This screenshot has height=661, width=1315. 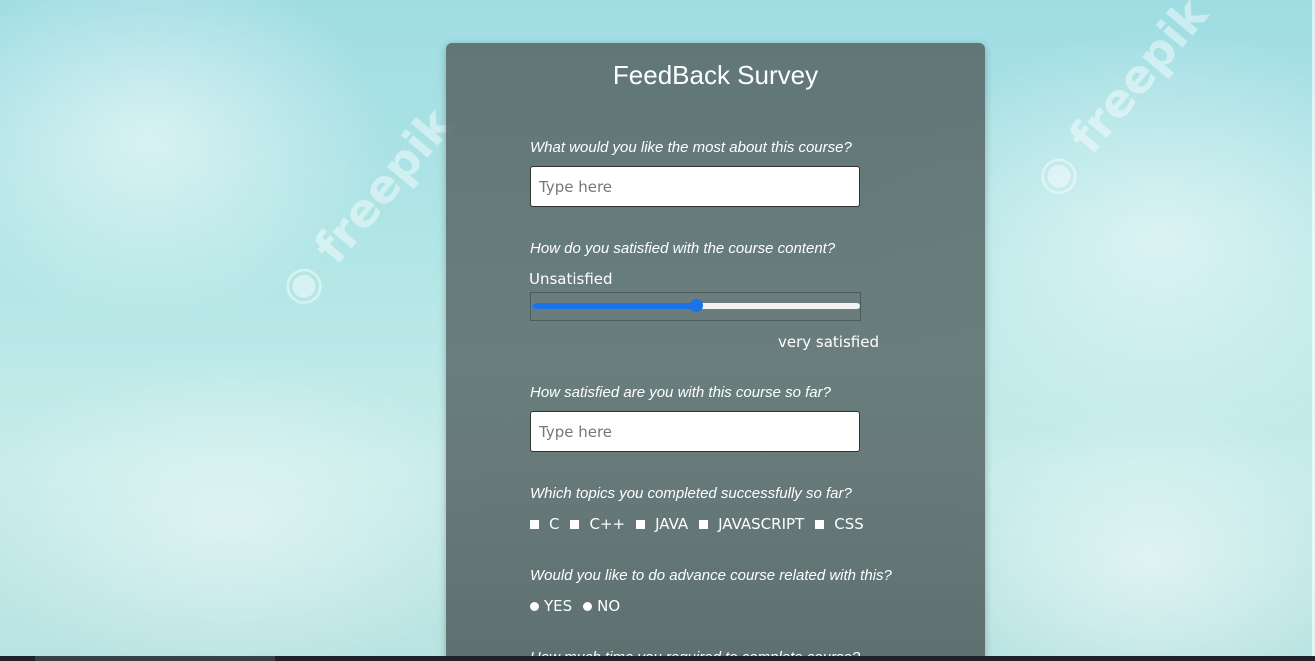 What do you see at coordinates (761, 524) in the screenshot?
I see `option-label: JAVASCRIPT` at bounding box center [761, 524].